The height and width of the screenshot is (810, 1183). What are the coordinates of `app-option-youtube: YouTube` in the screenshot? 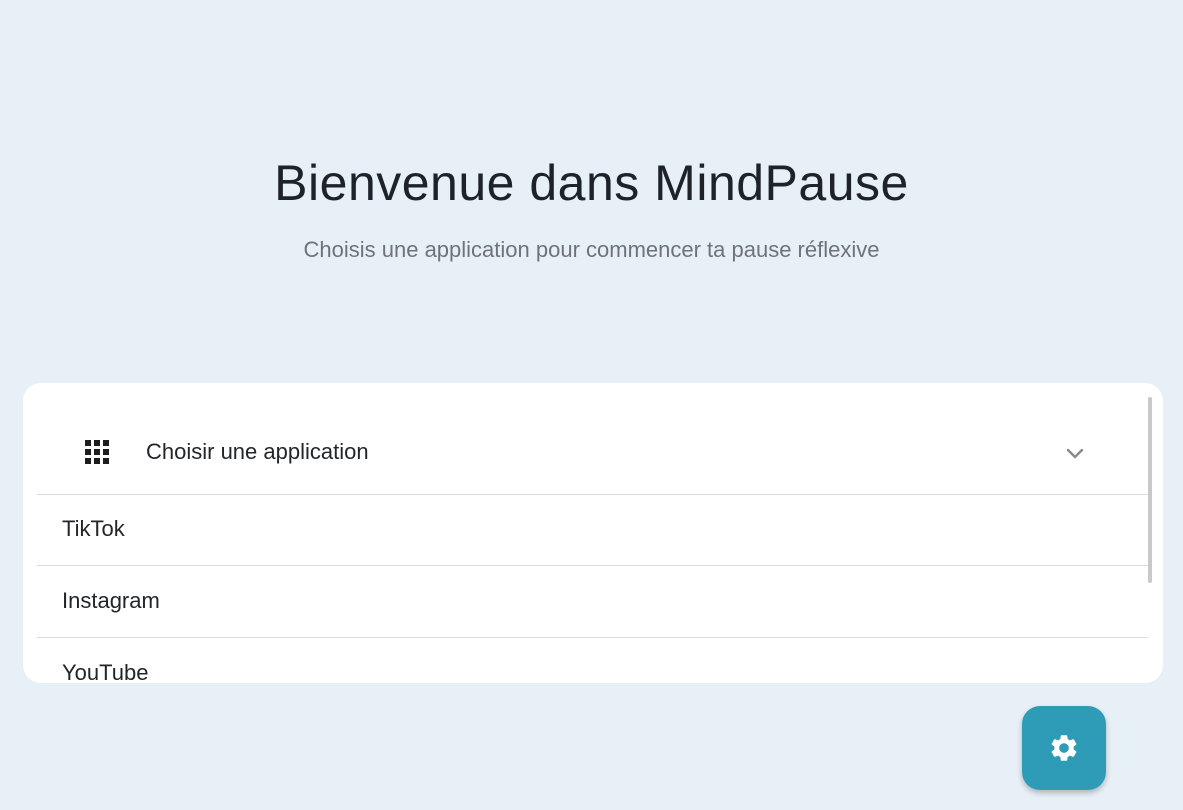 It's located at (592, 660).